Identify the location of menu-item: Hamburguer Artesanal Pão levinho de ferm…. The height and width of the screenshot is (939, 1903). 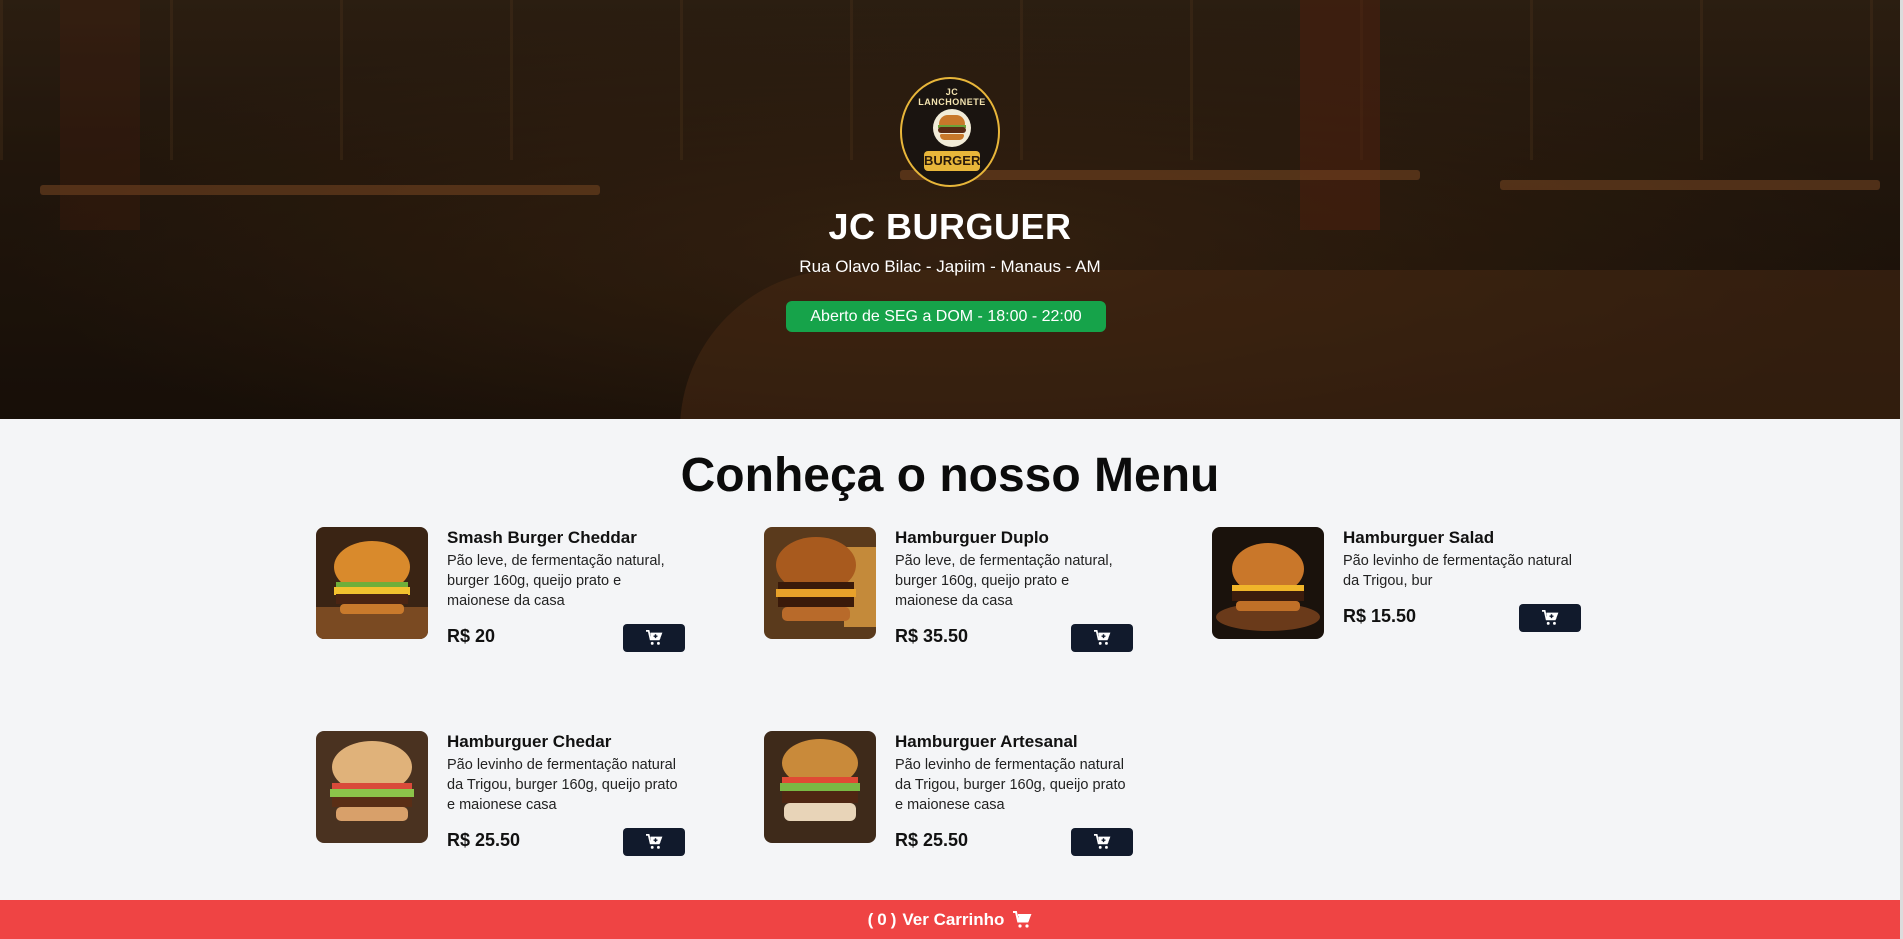
(954, 806).